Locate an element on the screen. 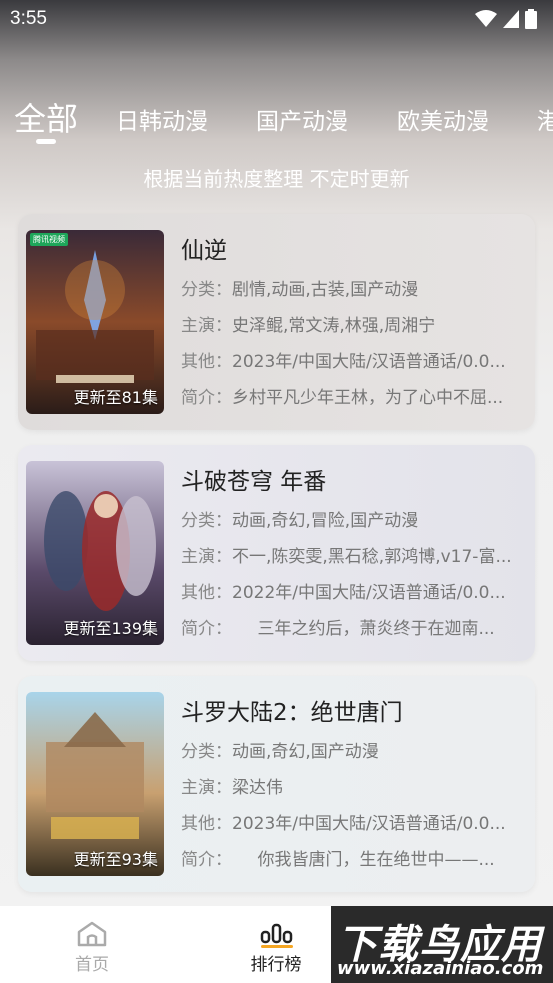 Image resolution: width=553 pixels, height=983 pixels. category-tabs: 全部 日韩动漫 国产动漫 欧美动漫 港 is located at coordinates (276, 118).